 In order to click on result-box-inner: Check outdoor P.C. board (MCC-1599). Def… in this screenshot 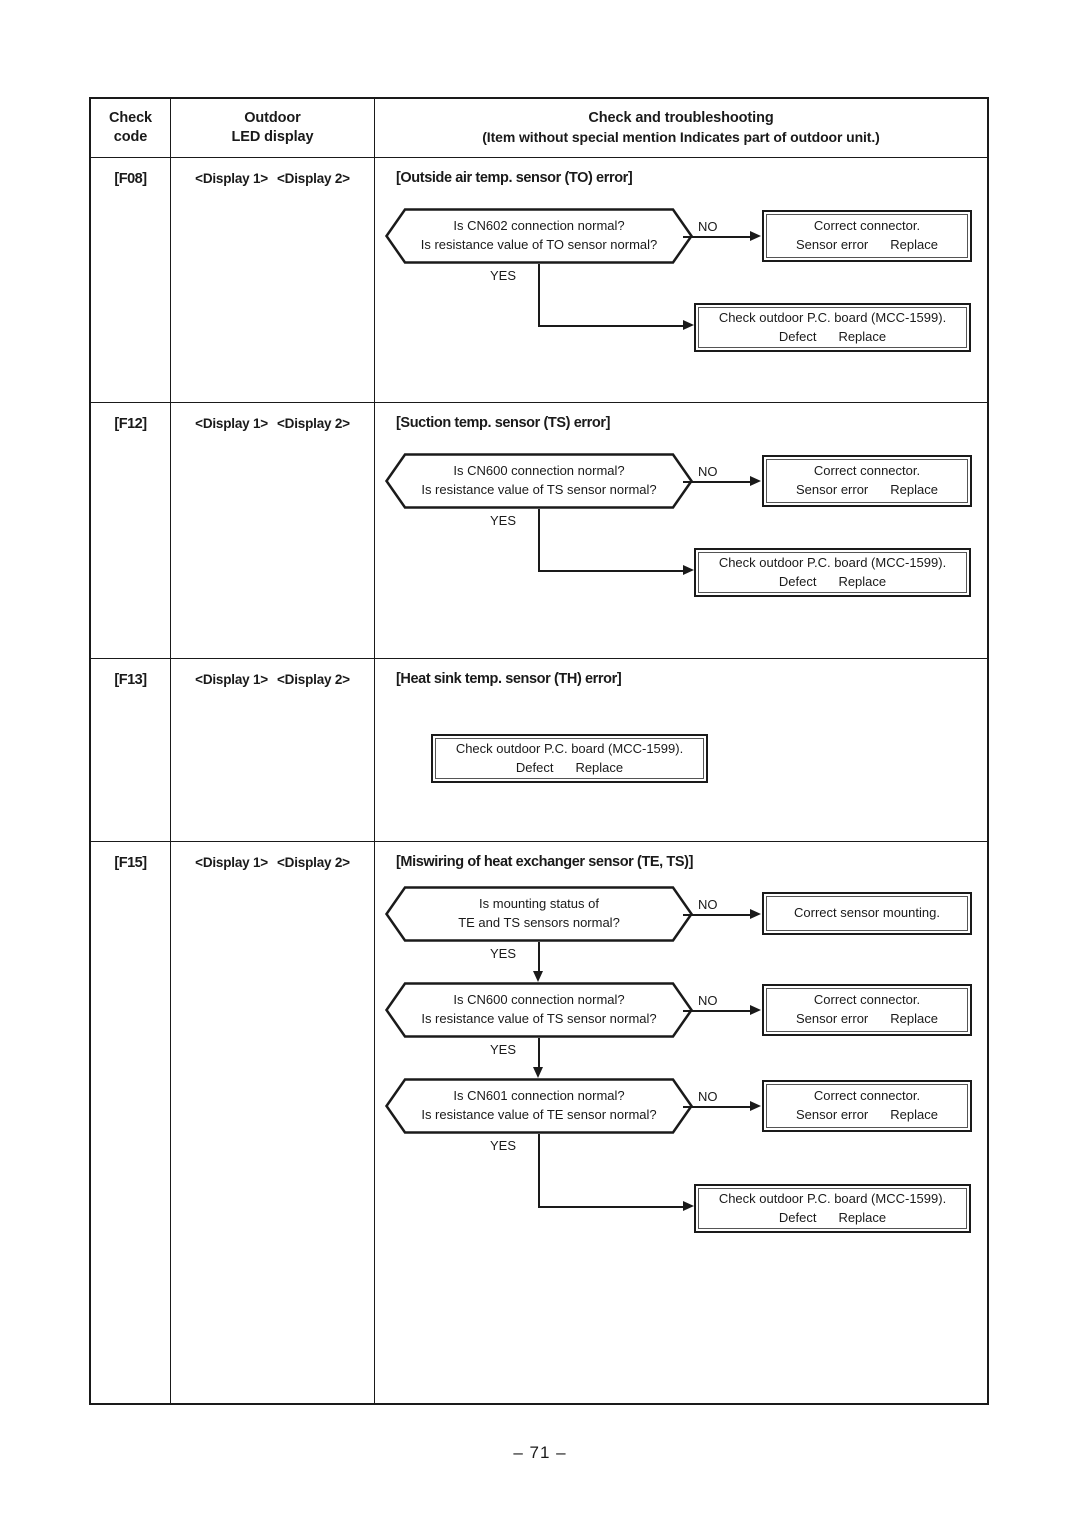, I will do `click(569, 758)`.